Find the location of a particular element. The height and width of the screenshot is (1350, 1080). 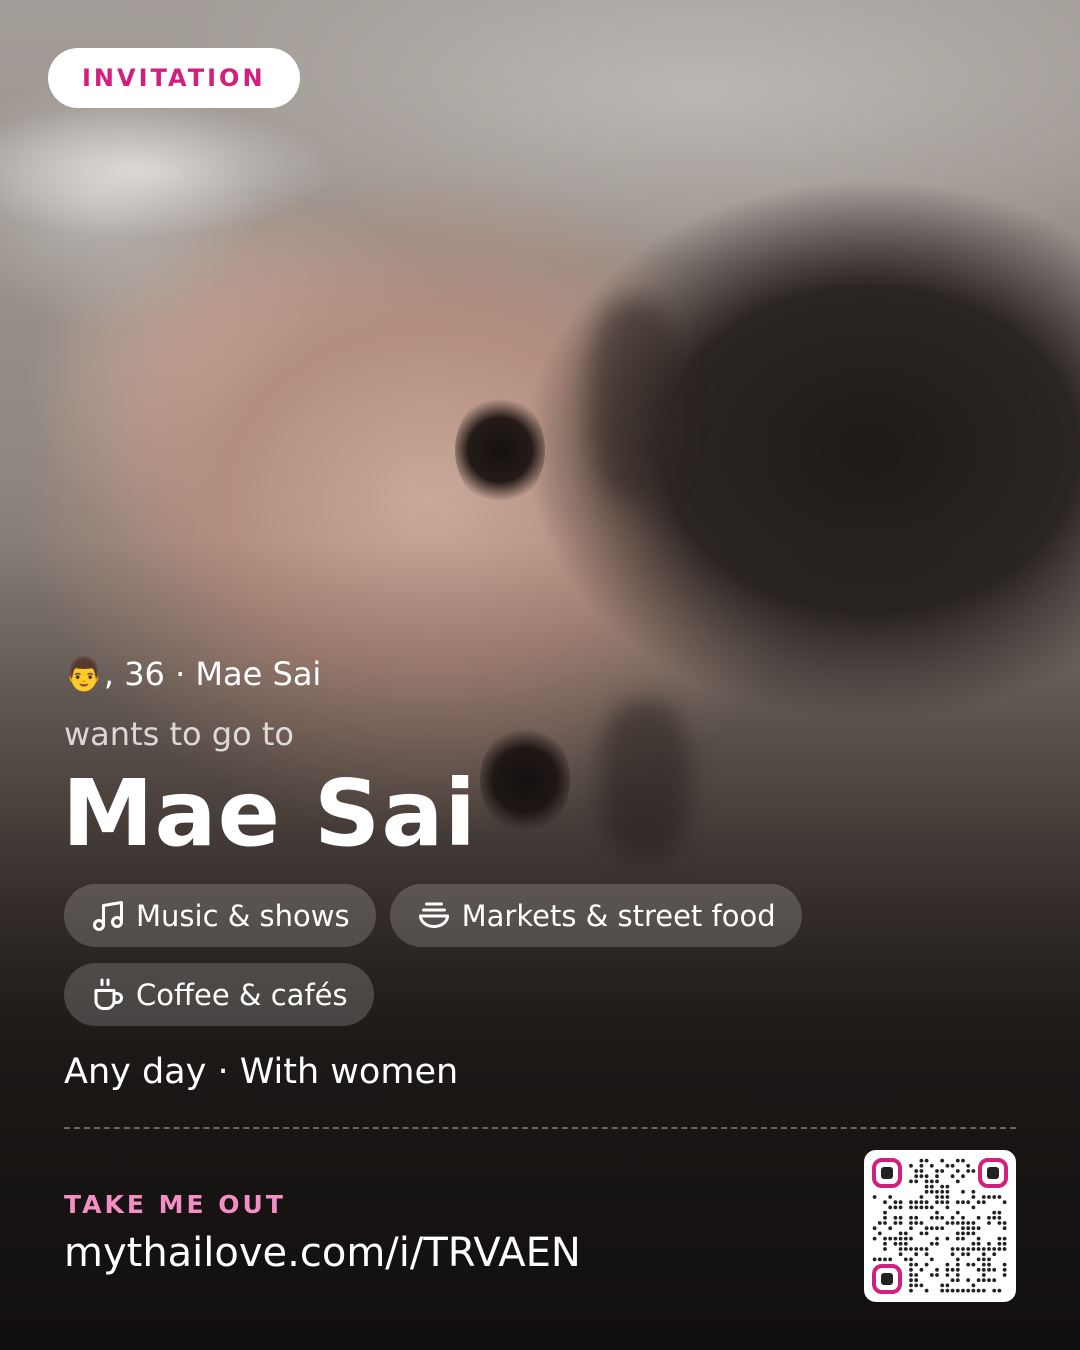

qr-code-icon is located at coordinates (940, 1226).